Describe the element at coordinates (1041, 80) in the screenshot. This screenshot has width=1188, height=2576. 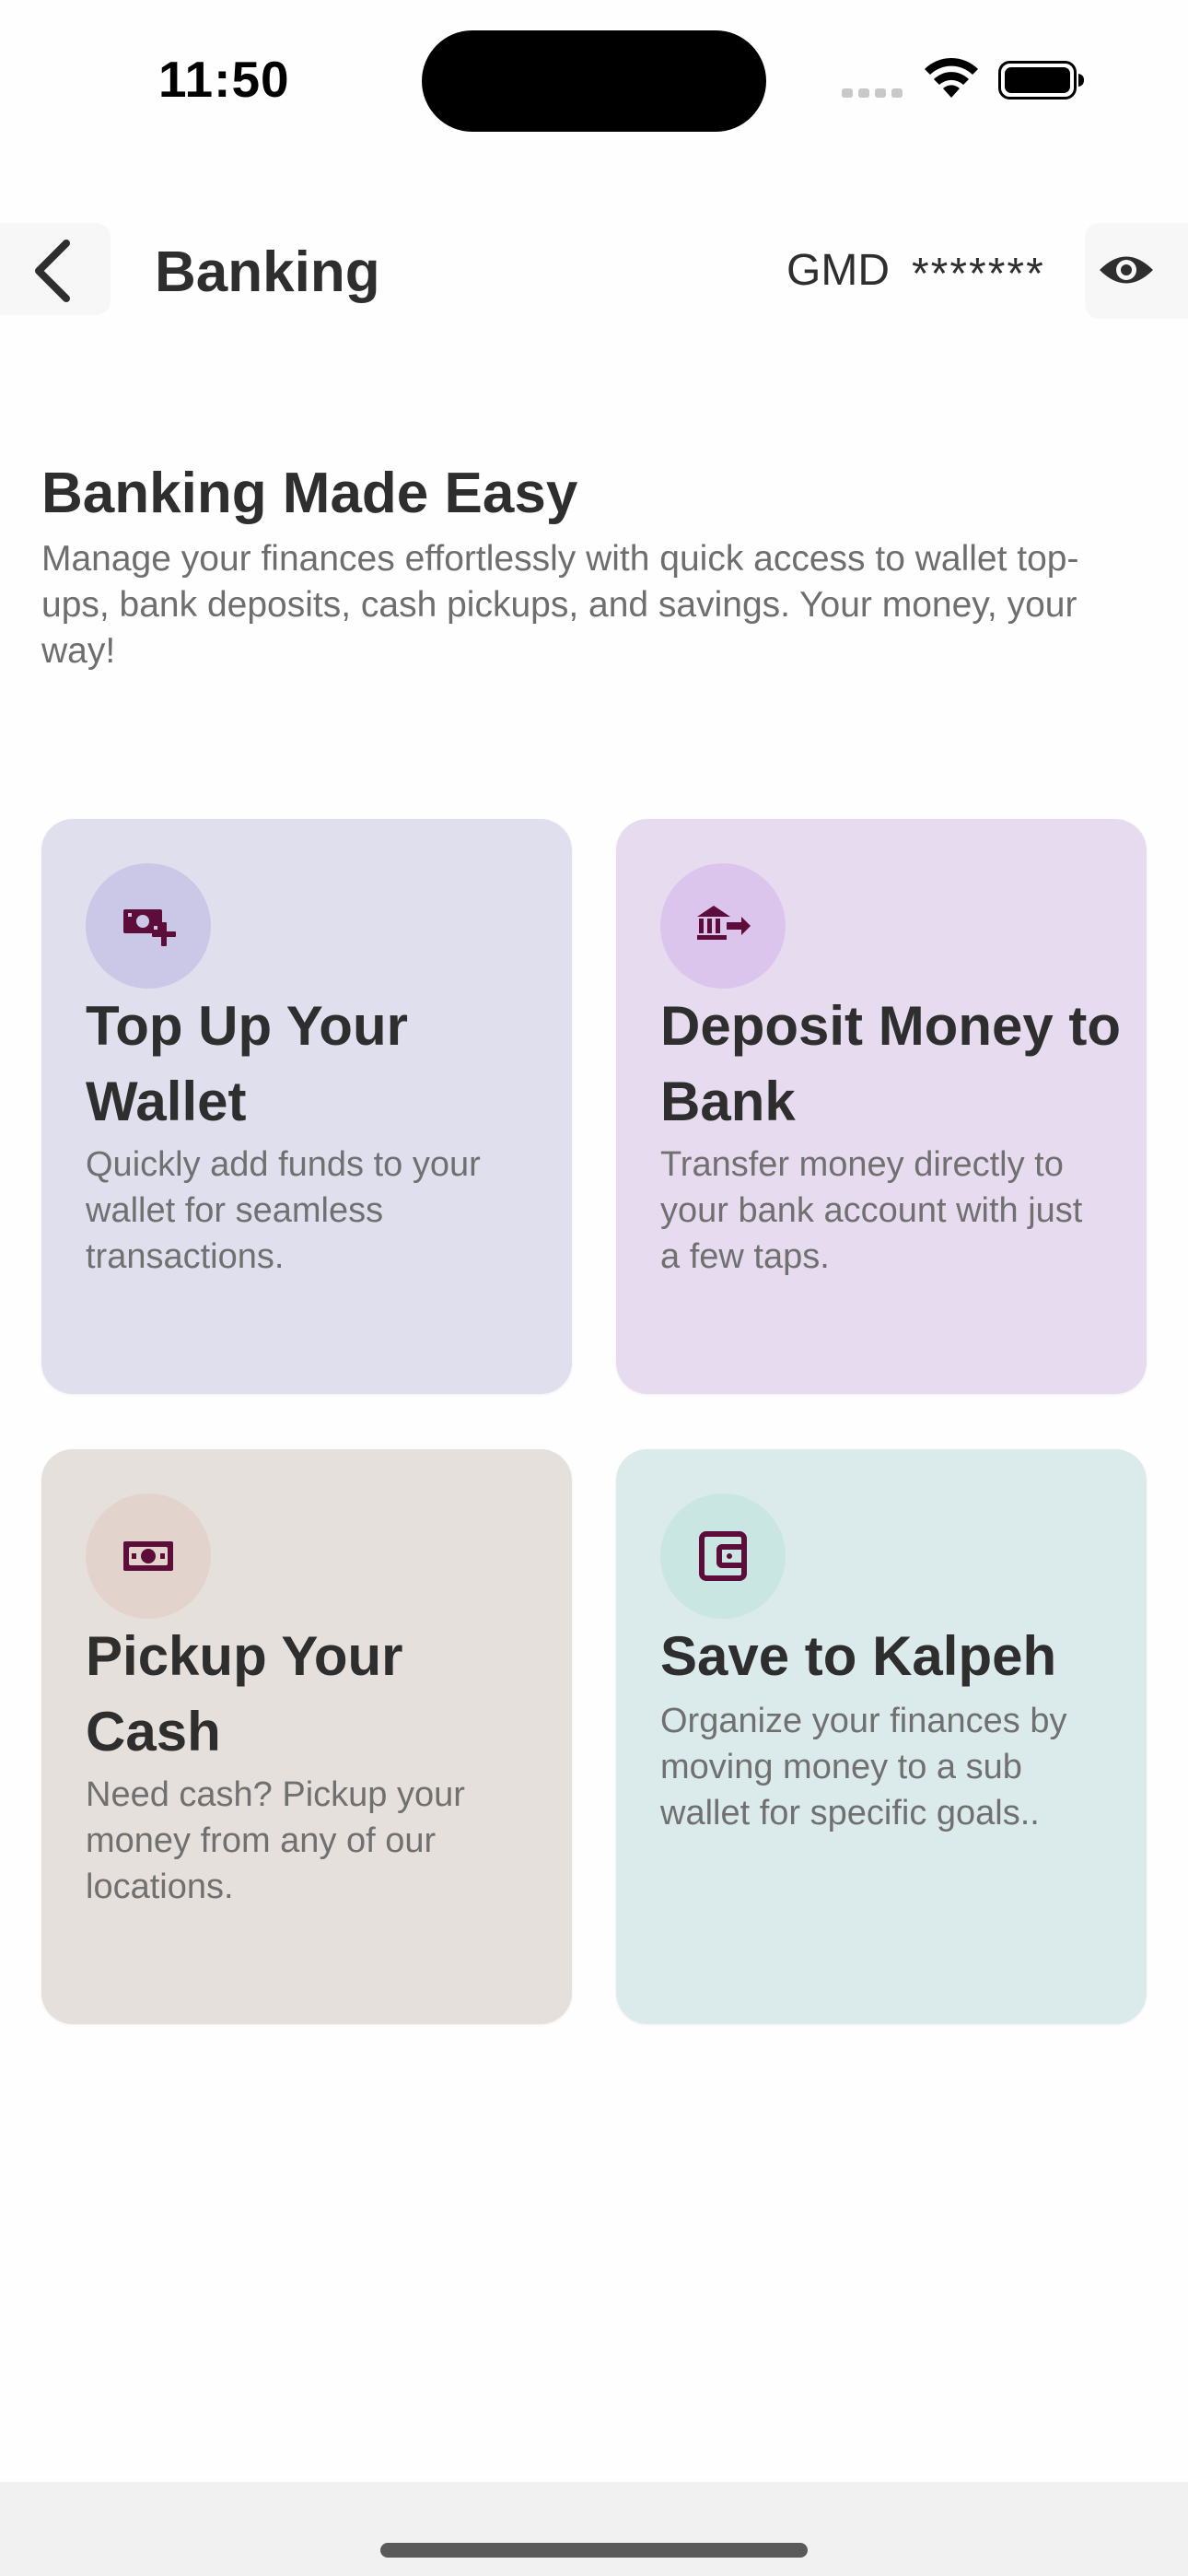
I see `battery-icon` at that location.